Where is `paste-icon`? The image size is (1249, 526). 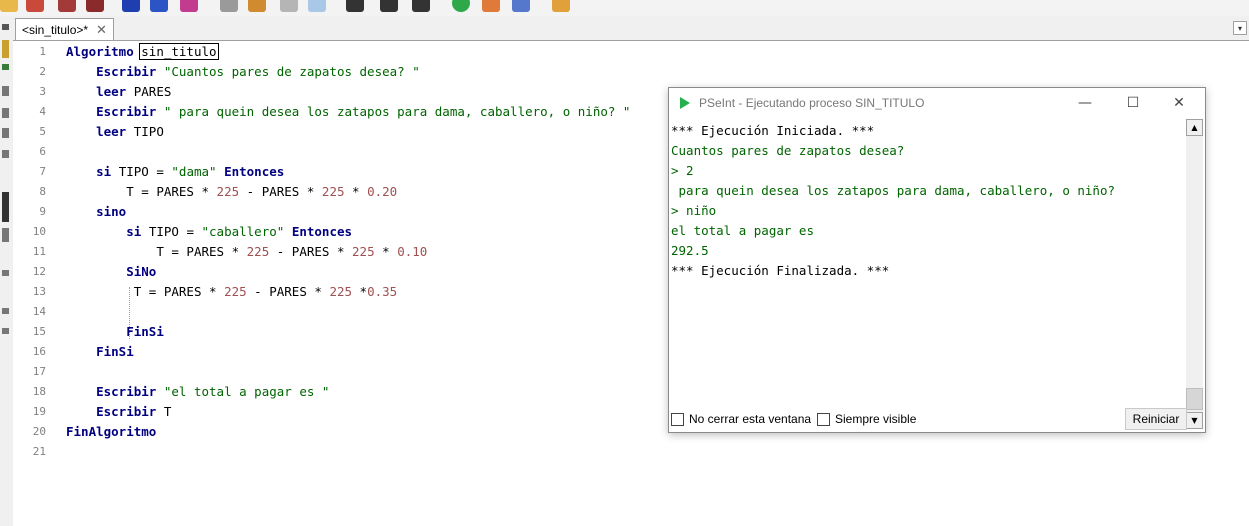 paste-icon is located at coordinates (257, 6).